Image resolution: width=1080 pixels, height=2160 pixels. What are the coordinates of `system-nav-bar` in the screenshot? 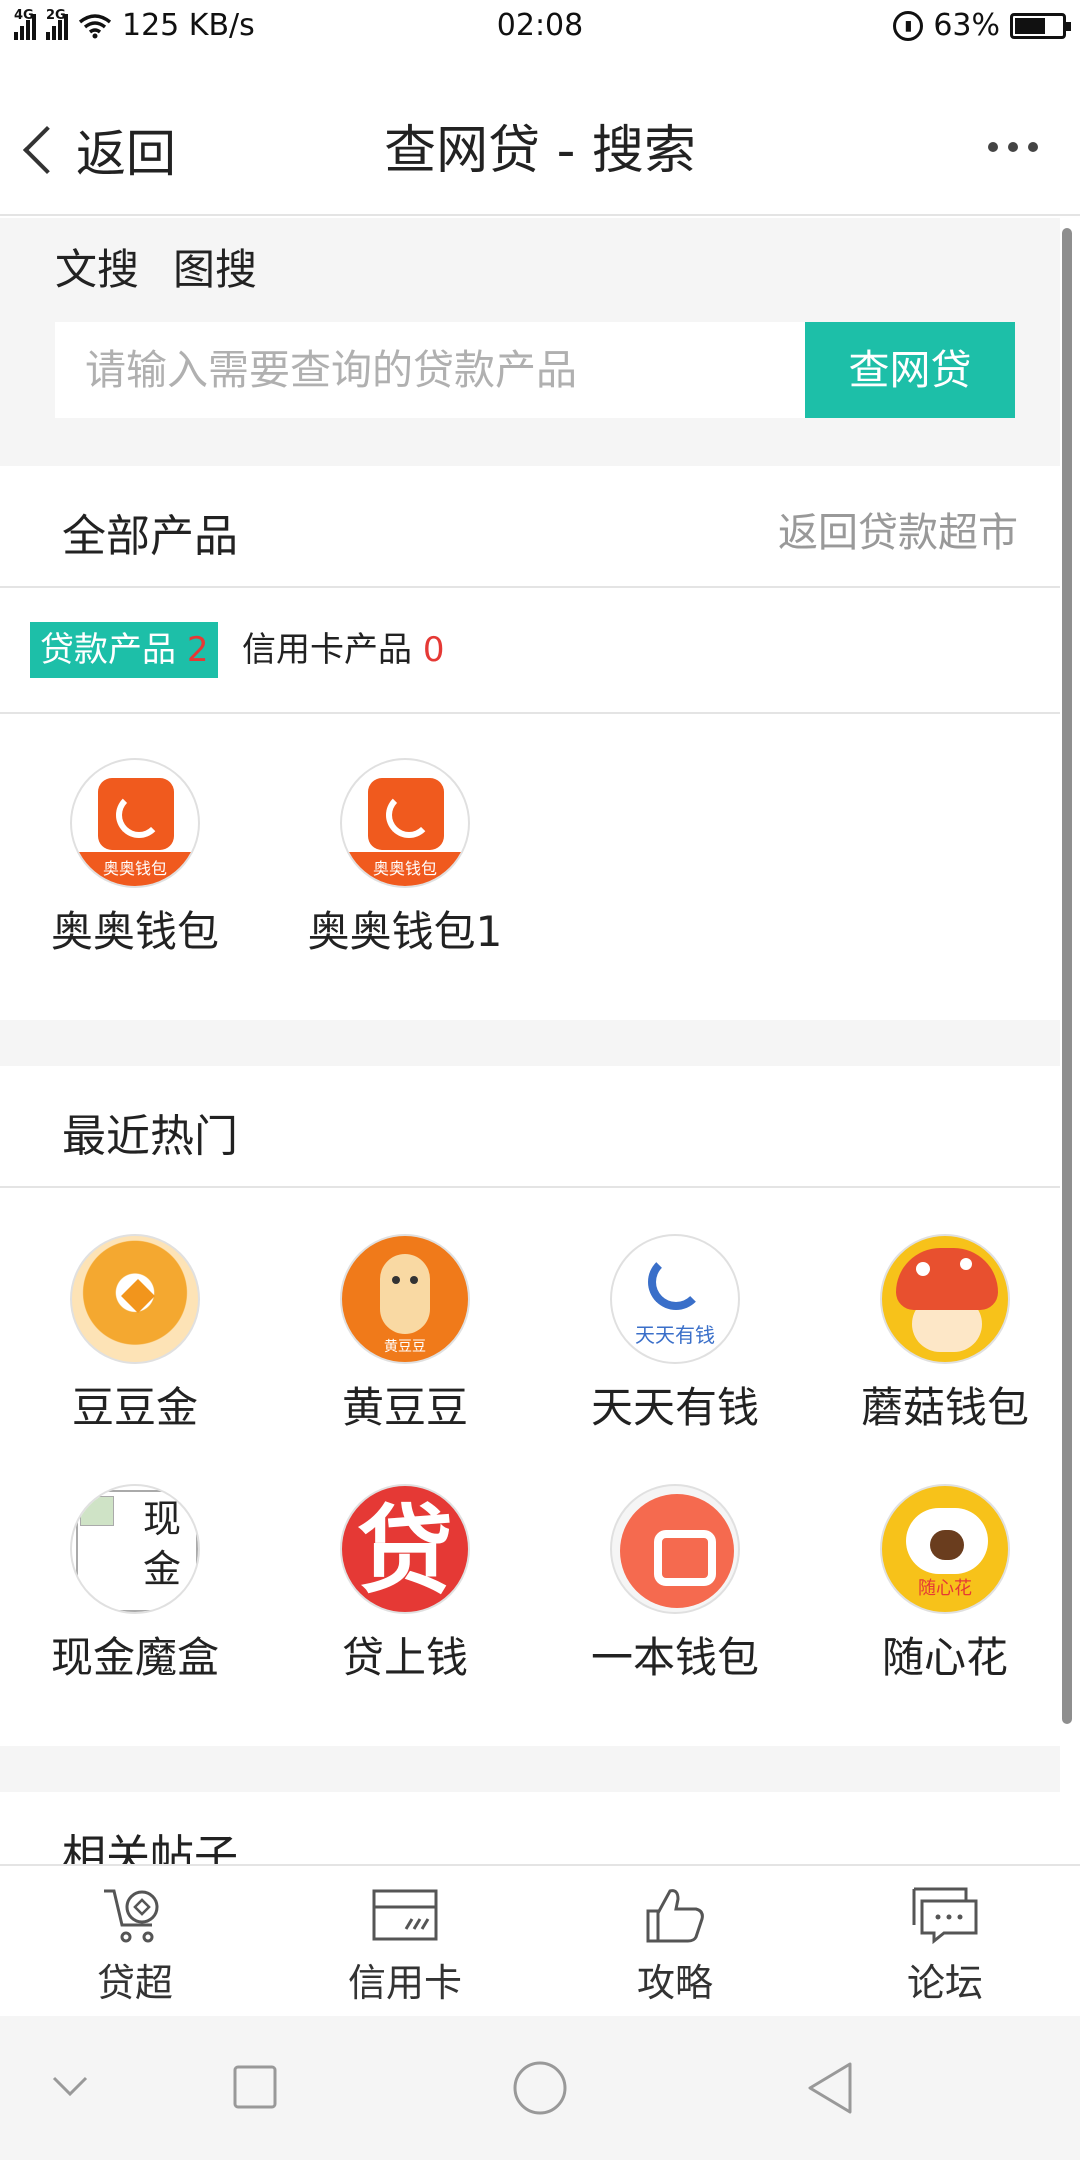 It's located at (540, 2088).